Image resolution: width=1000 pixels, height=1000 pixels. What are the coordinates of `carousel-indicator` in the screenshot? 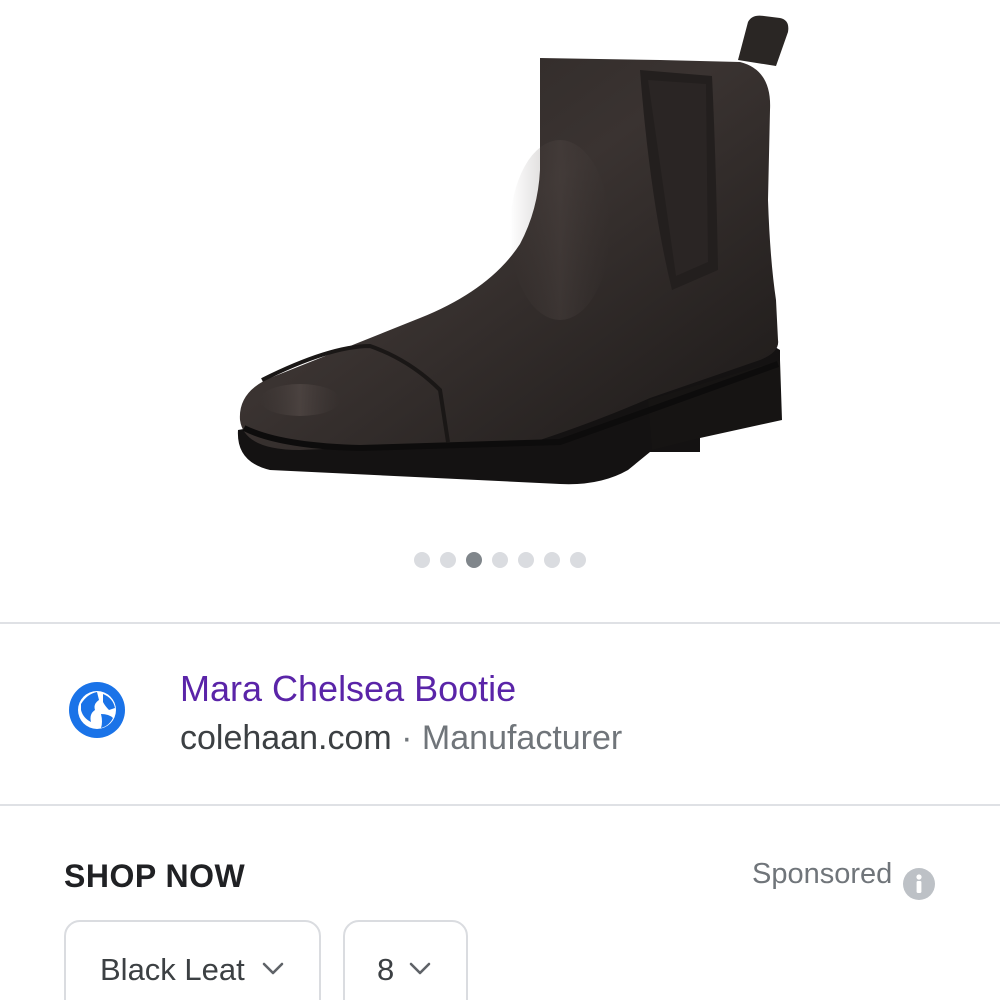 It's located at (500, 560).